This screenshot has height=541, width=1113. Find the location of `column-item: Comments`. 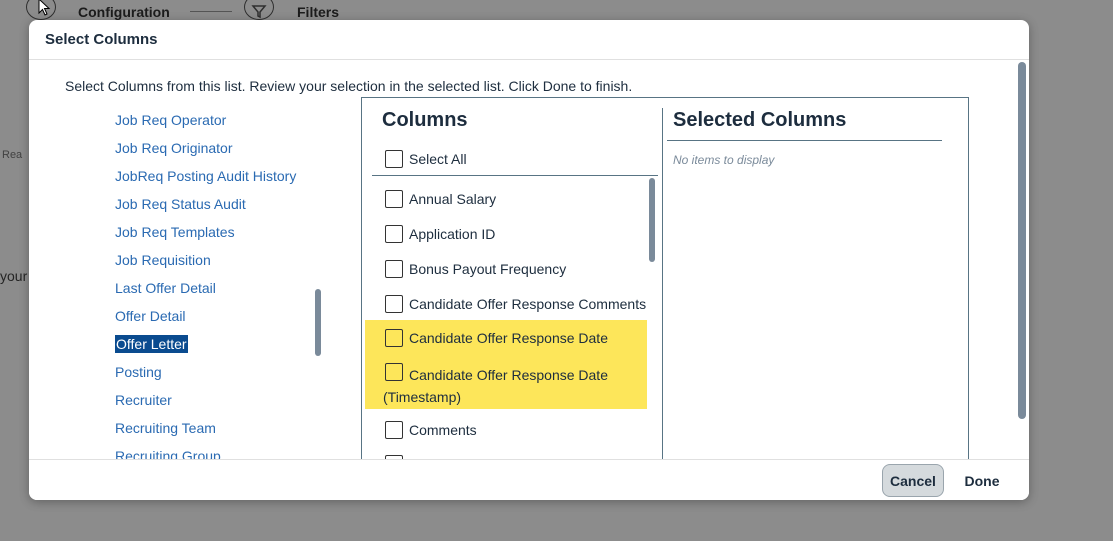

column-item: Comments is located at coordinates (506, 431).